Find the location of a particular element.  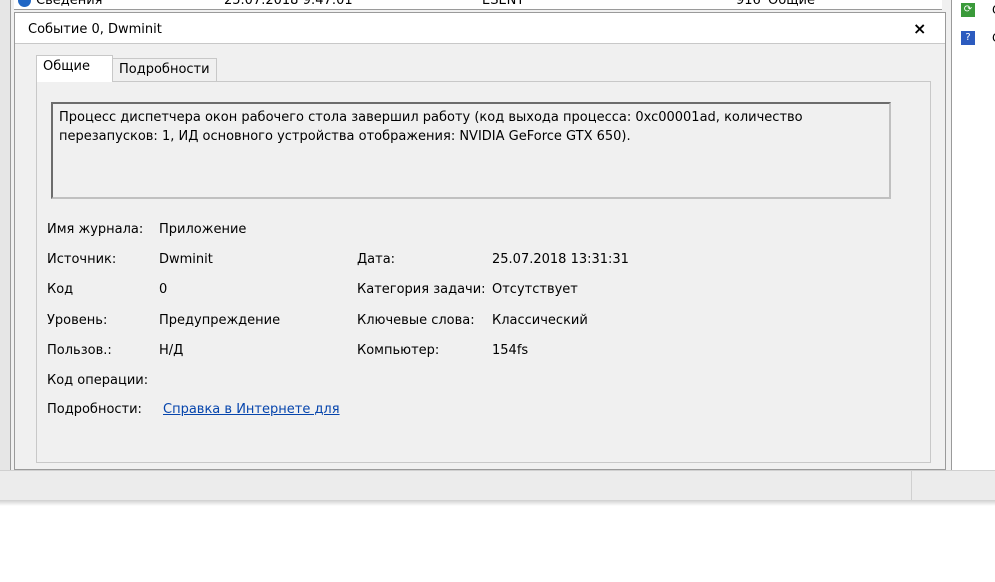

keywords-label: Ключевые слова: is located at coordinates (416, 320).